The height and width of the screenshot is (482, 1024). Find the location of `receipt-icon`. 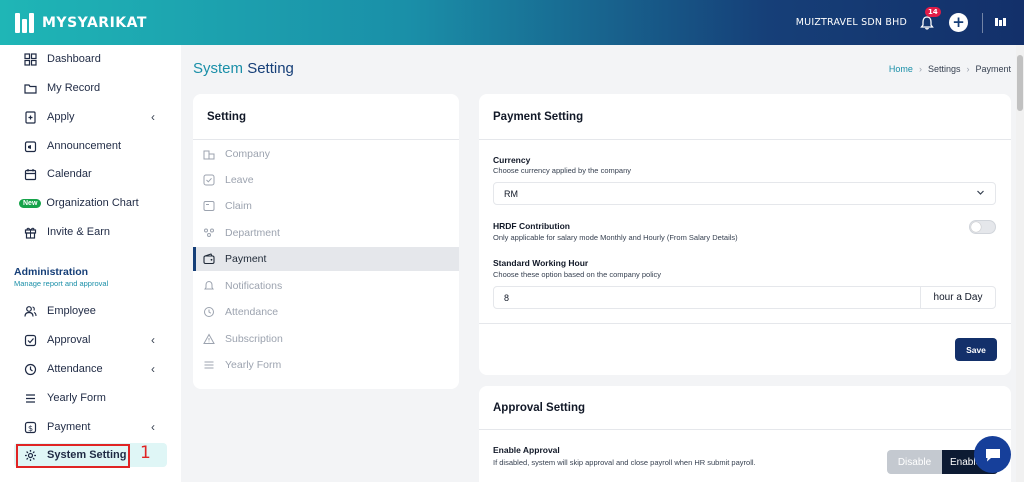

receipt-icon is located at coordinates (209, 206).